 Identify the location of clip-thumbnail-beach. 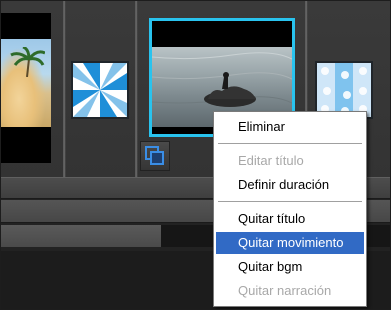
(26, 88).